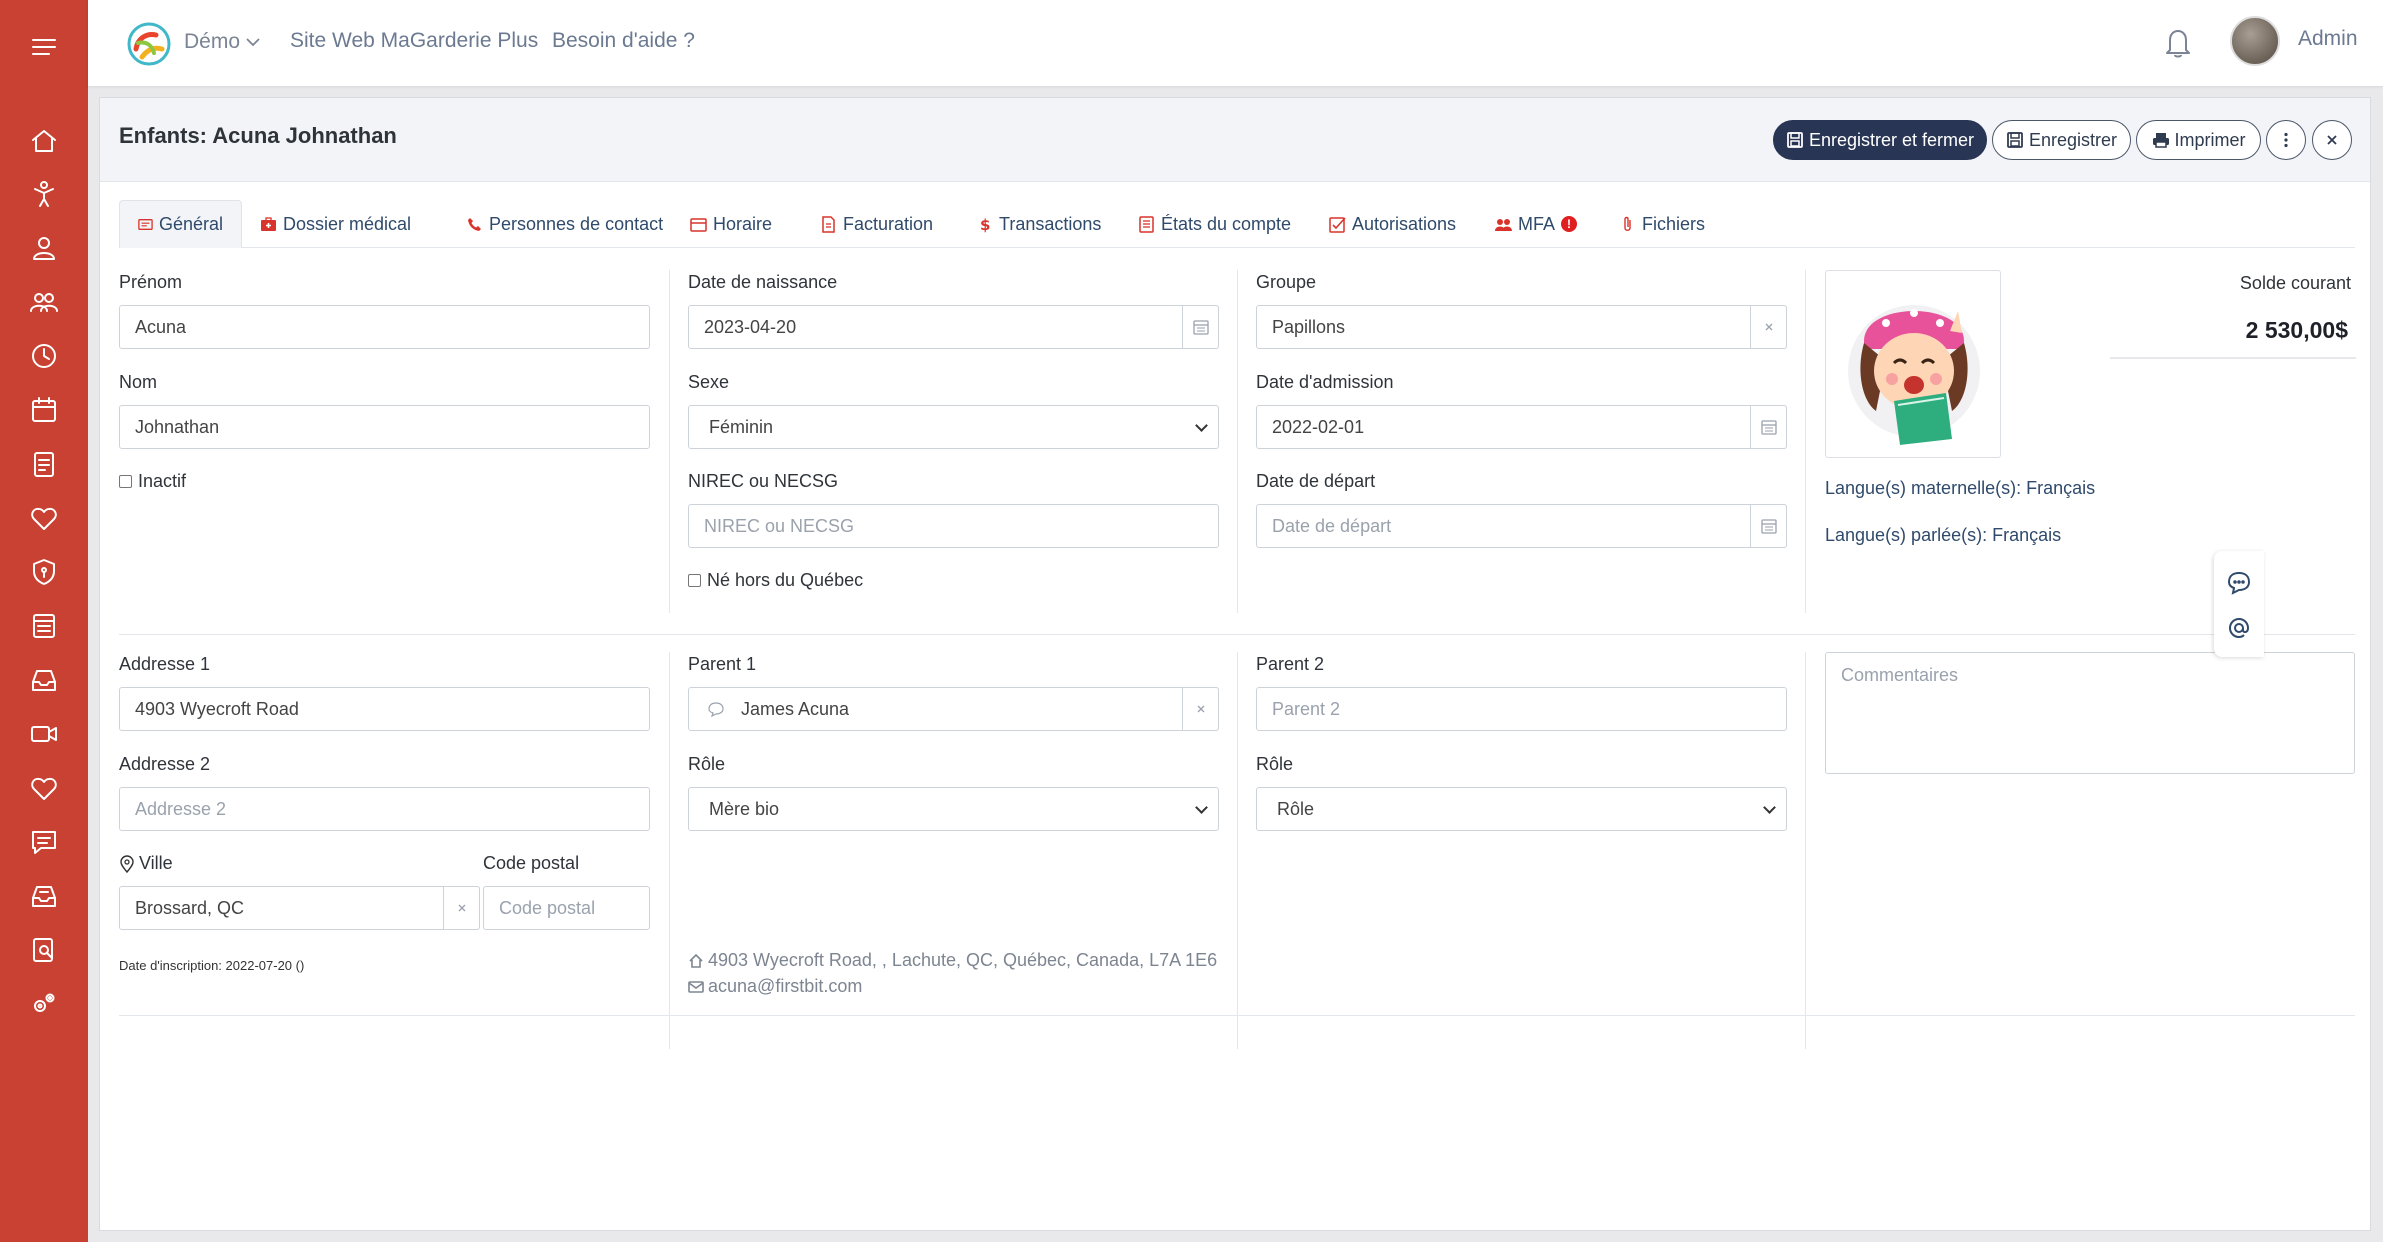  Describe the element at coordinates (44, 141) in the screenshot. I see `home-icon` at that location.